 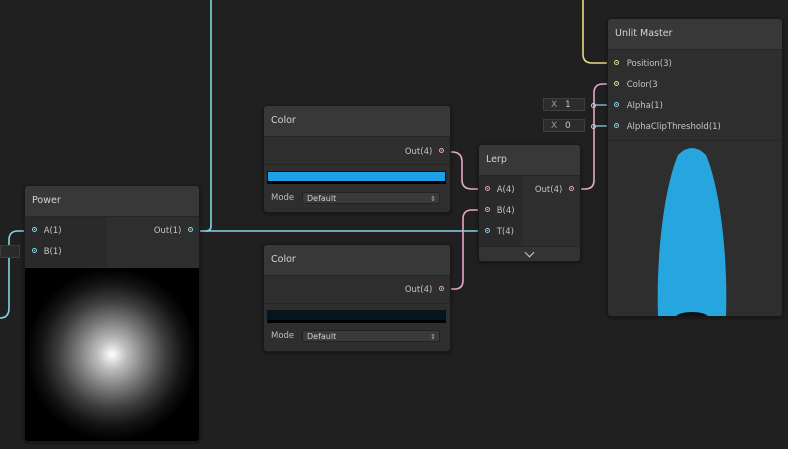 What do you see at coordinates (357, 303) in the screenshot?
I see `color2-divider` at bounding box center [357, 303].